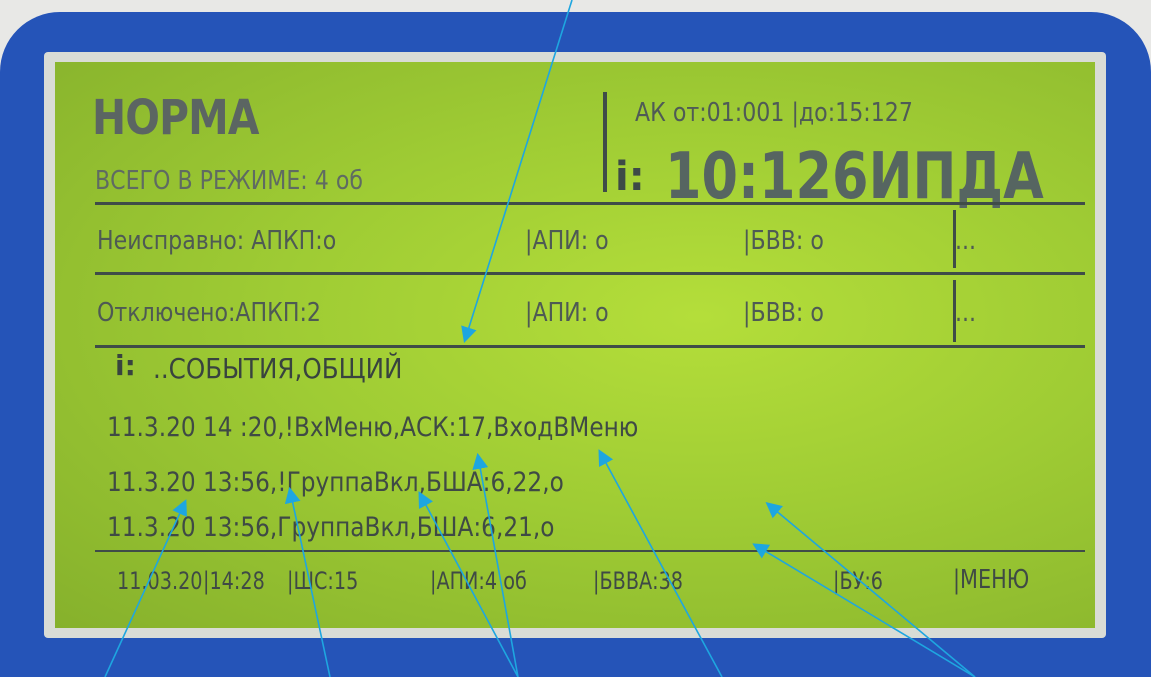 Image resolution: width=1151 pixels, height=677 pixels. What do you see at coordinates (323, 581) in the screenshot?
I see `footer-shs: |ШС:15` at bounding box center [323, 581].